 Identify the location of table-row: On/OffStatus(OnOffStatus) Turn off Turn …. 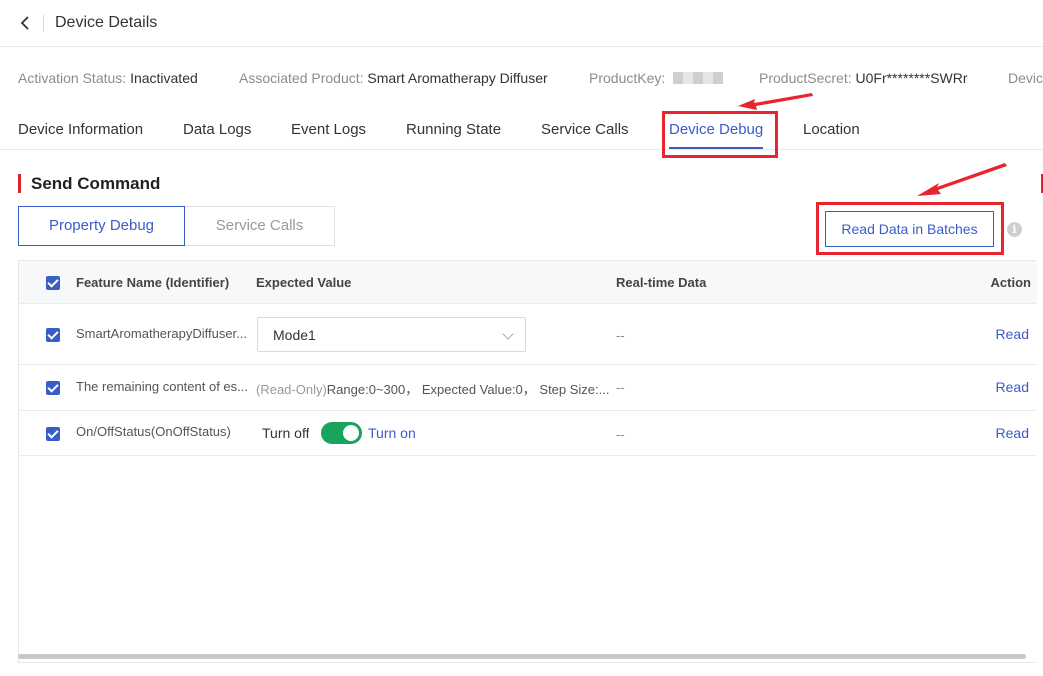
(528, 433).